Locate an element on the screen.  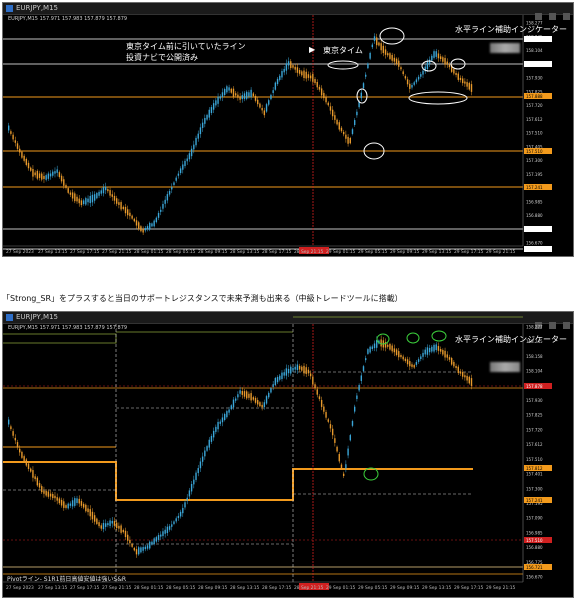
price-axis-label: 156.670 is located at coordinates (534, 577).